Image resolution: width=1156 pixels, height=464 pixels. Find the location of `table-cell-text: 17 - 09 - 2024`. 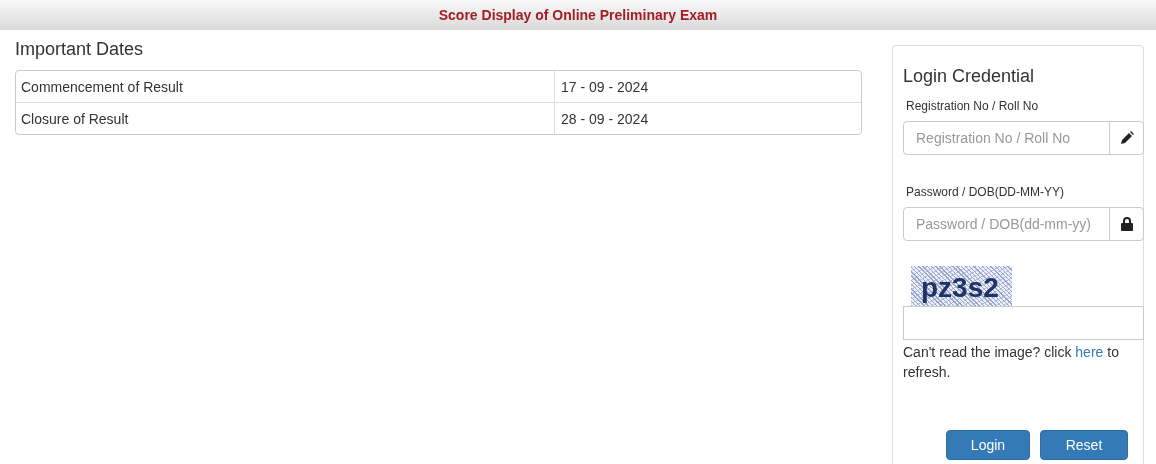

table-cell-text: 17 - 09 - 2024 is located at coordinates (604, 87).